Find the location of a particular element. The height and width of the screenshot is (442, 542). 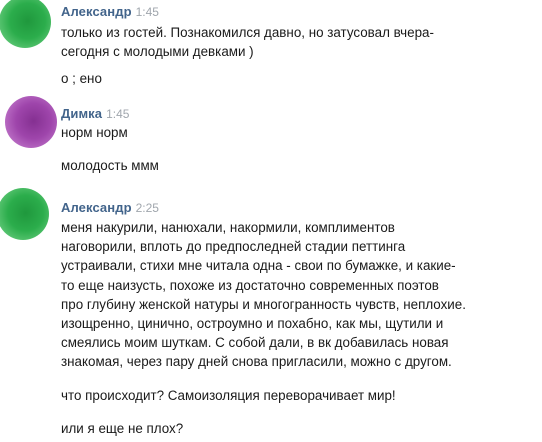

message-line: или я еще не плох? is located at coordinates (122, 428).